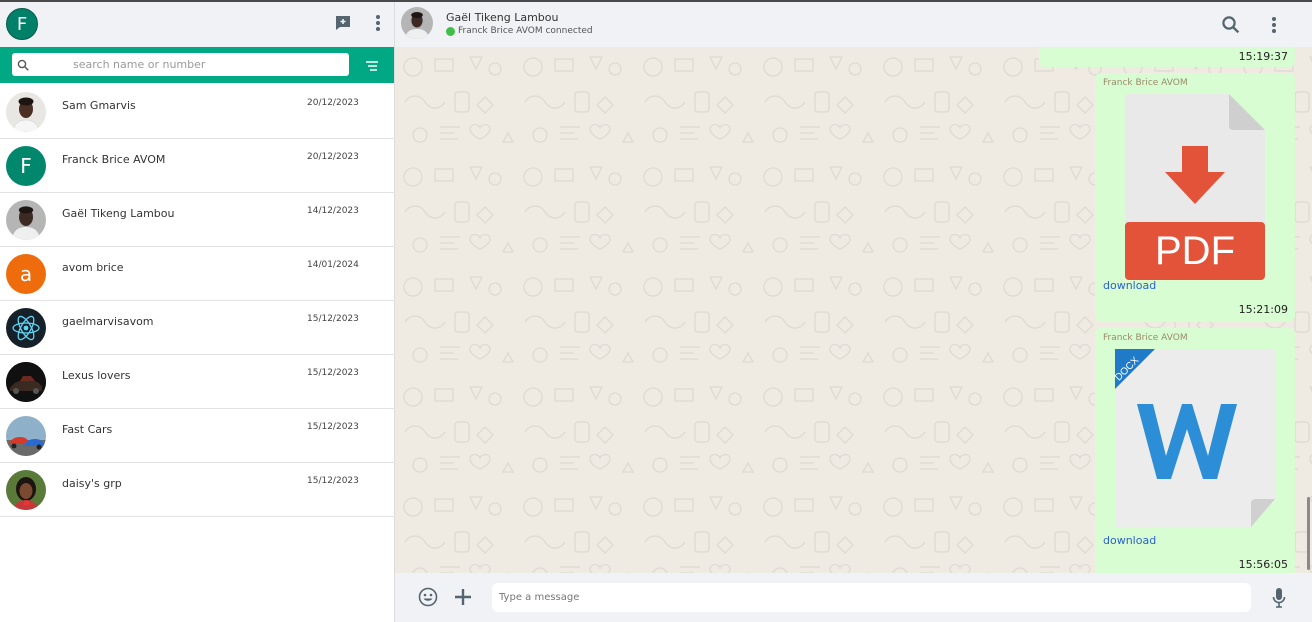  I want to click on message-scrollbar, so click(1308, 533).